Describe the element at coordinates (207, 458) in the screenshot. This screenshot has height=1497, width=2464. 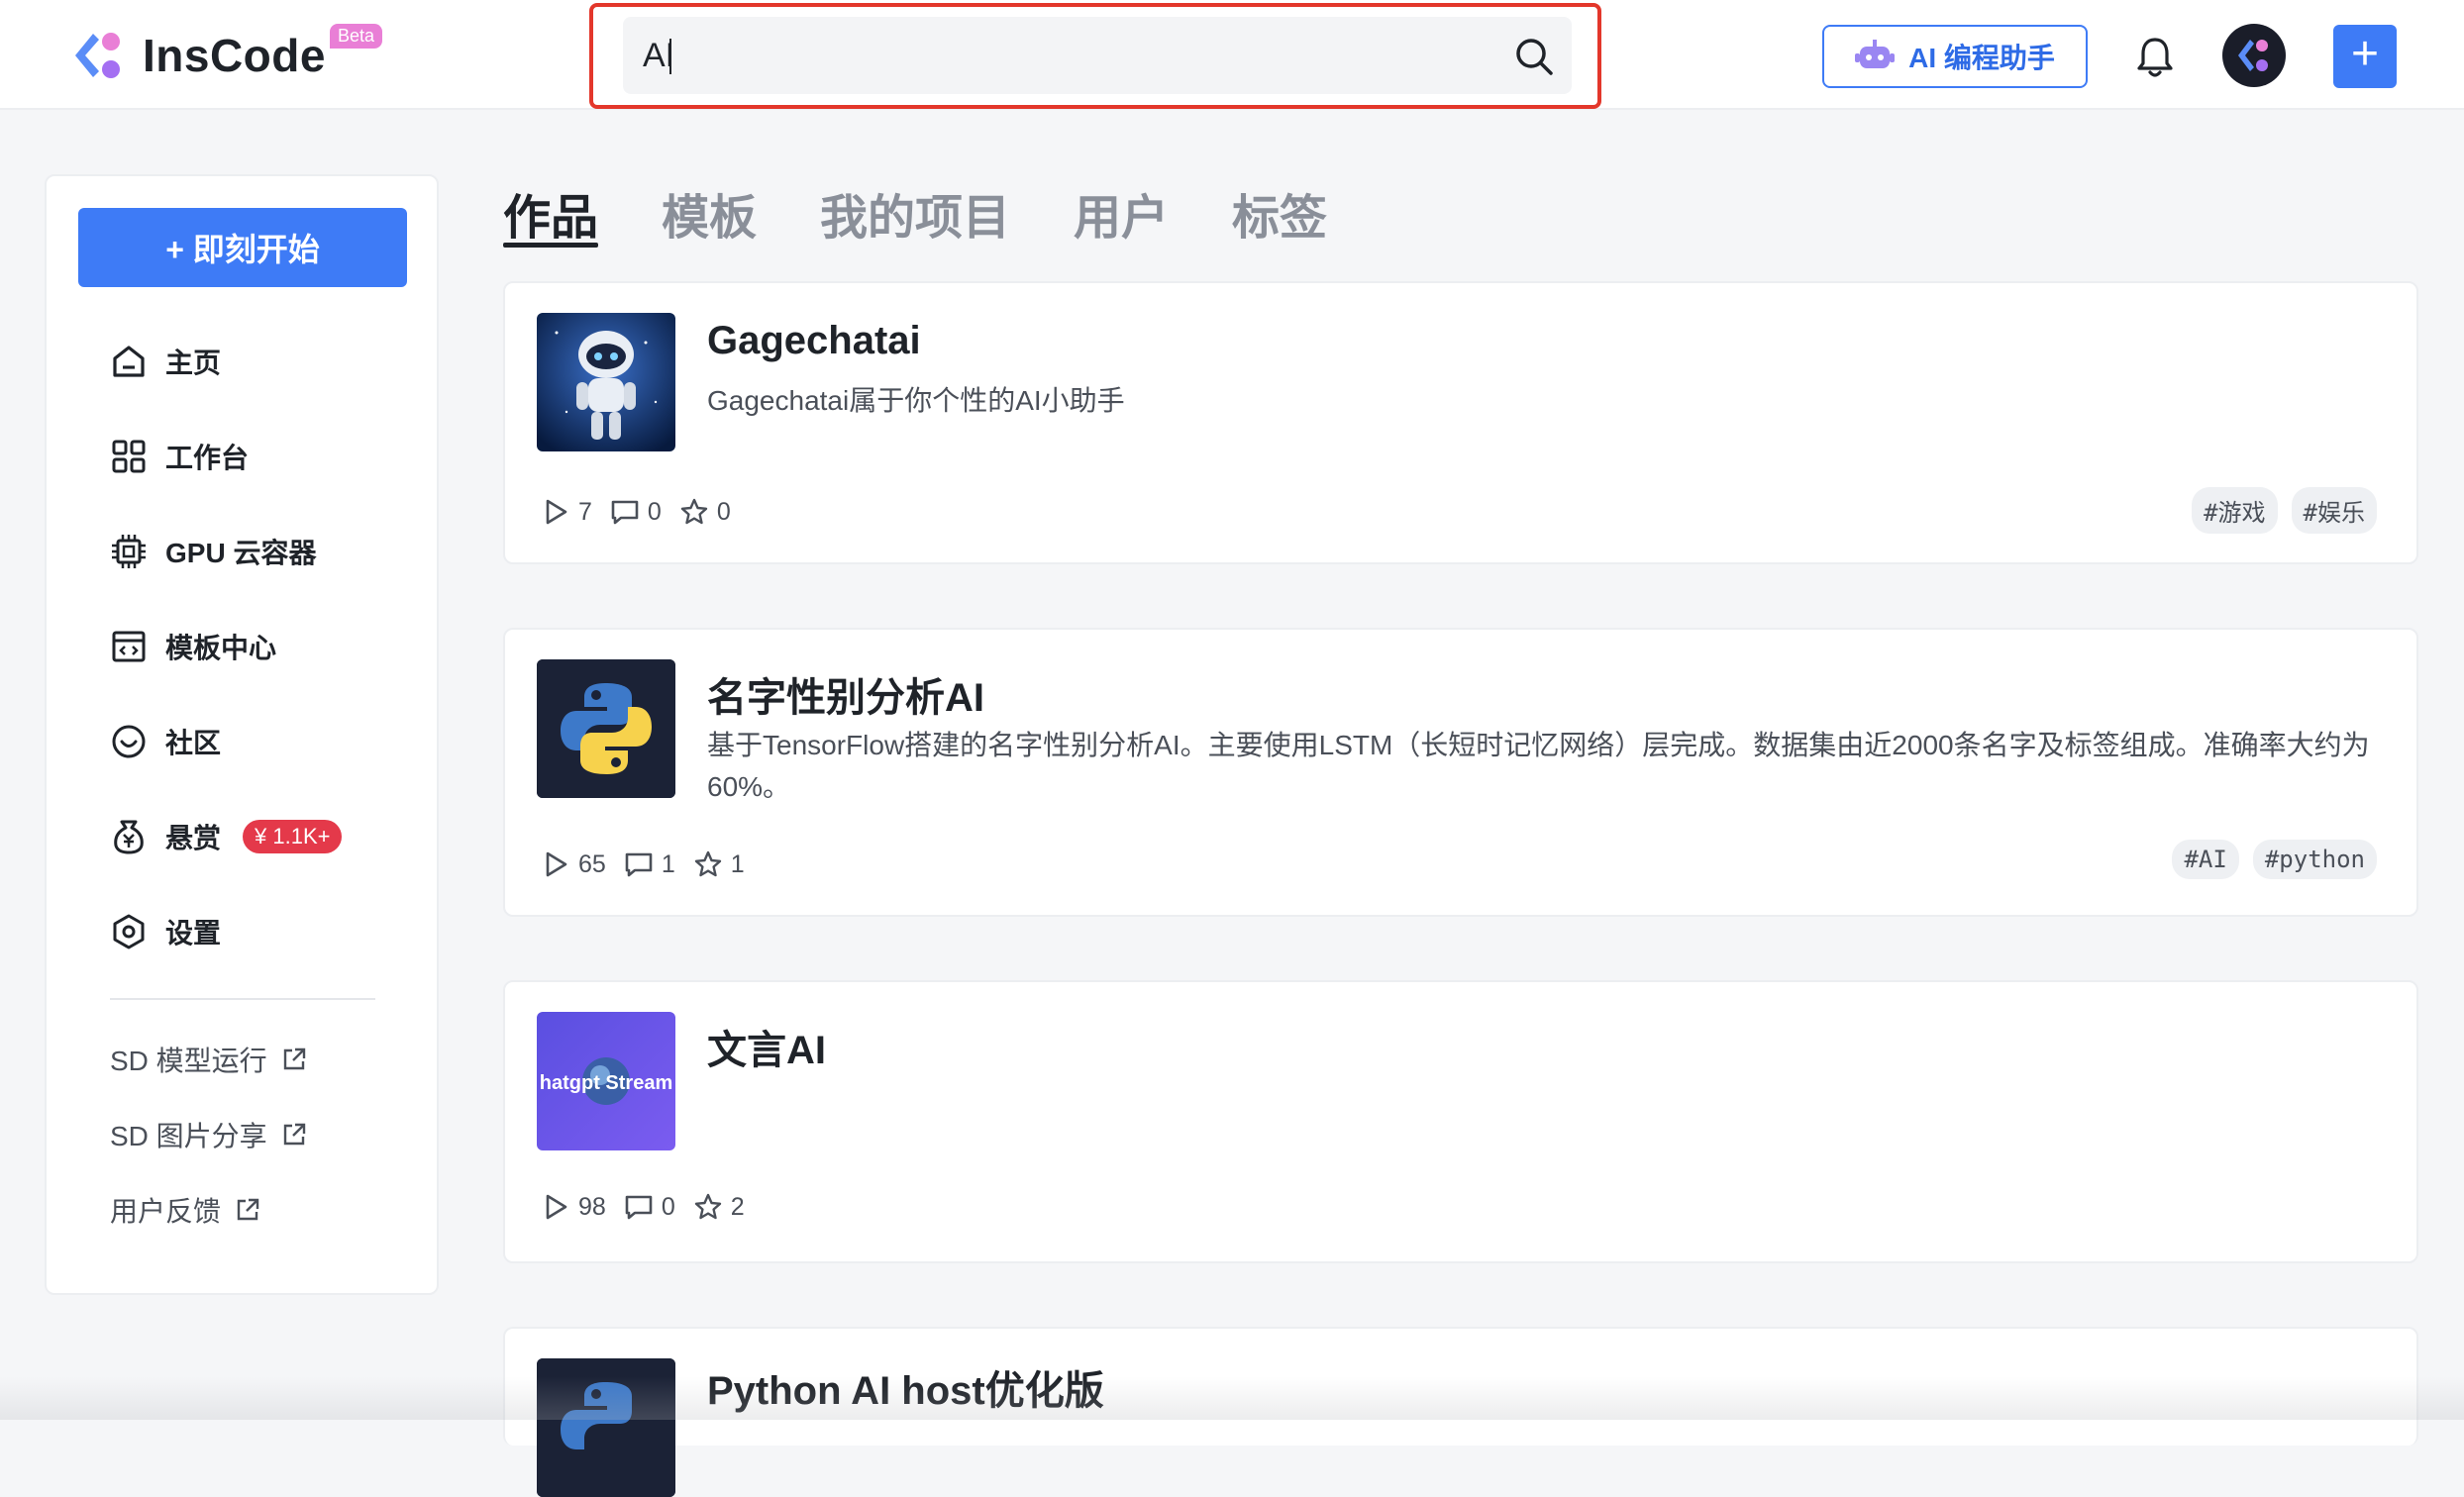
I see `sidebar-item-label: 工作台` at that location.